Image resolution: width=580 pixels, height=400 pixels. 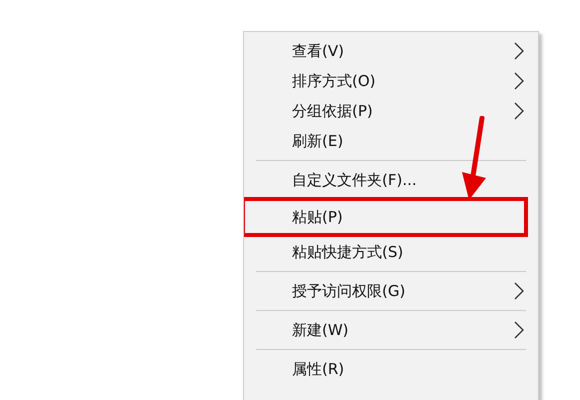 I want to click on menu-item: 属性(R), so click(x=318, y=369).